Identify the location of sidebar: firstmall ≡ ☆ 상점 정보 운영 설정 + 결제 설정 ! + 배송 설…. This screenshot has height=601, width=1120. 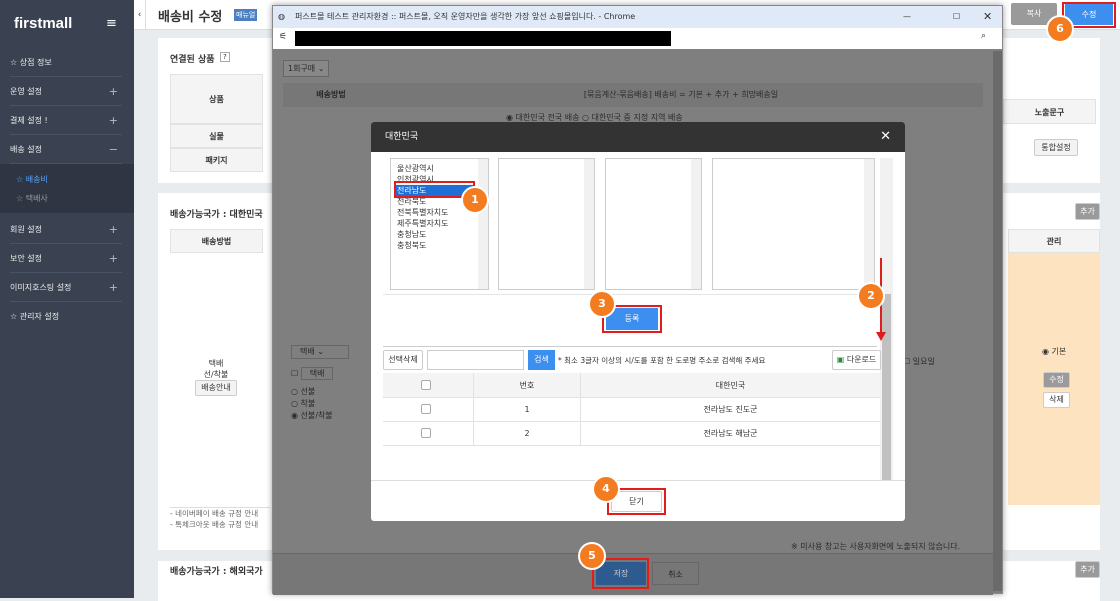
(67, 299).